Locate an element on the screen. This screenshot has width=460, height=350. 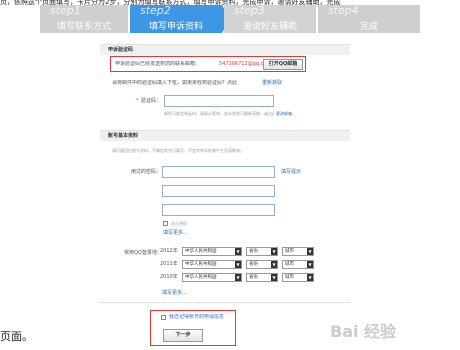
email-sent-text: 申诉验证码已经发送到您的联系邮箱： is located at coordinates (158, 64).